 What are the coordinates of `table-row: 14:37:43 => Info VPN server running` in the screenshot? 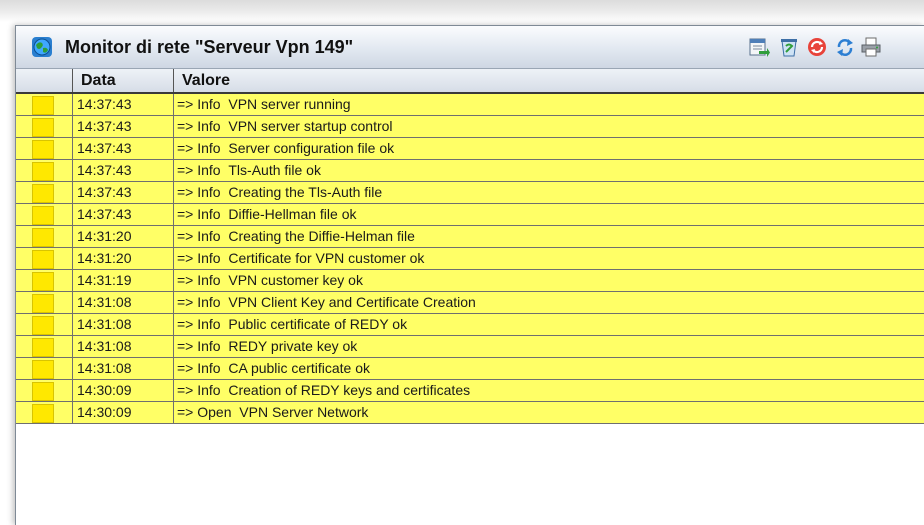 It's located at (470, 105).